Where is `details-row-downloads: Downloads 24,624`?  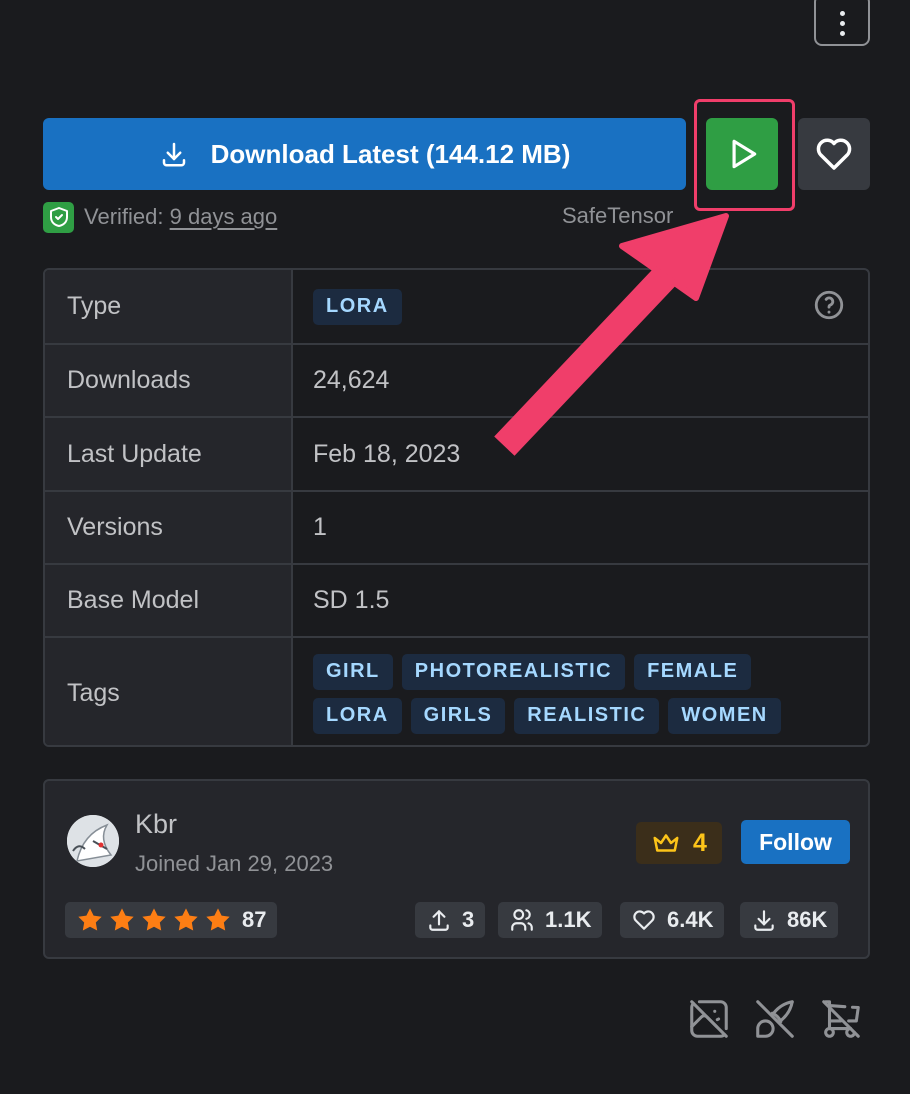
details-row-downloads: Downloads 24,624 is located at coordinates (456, 379).